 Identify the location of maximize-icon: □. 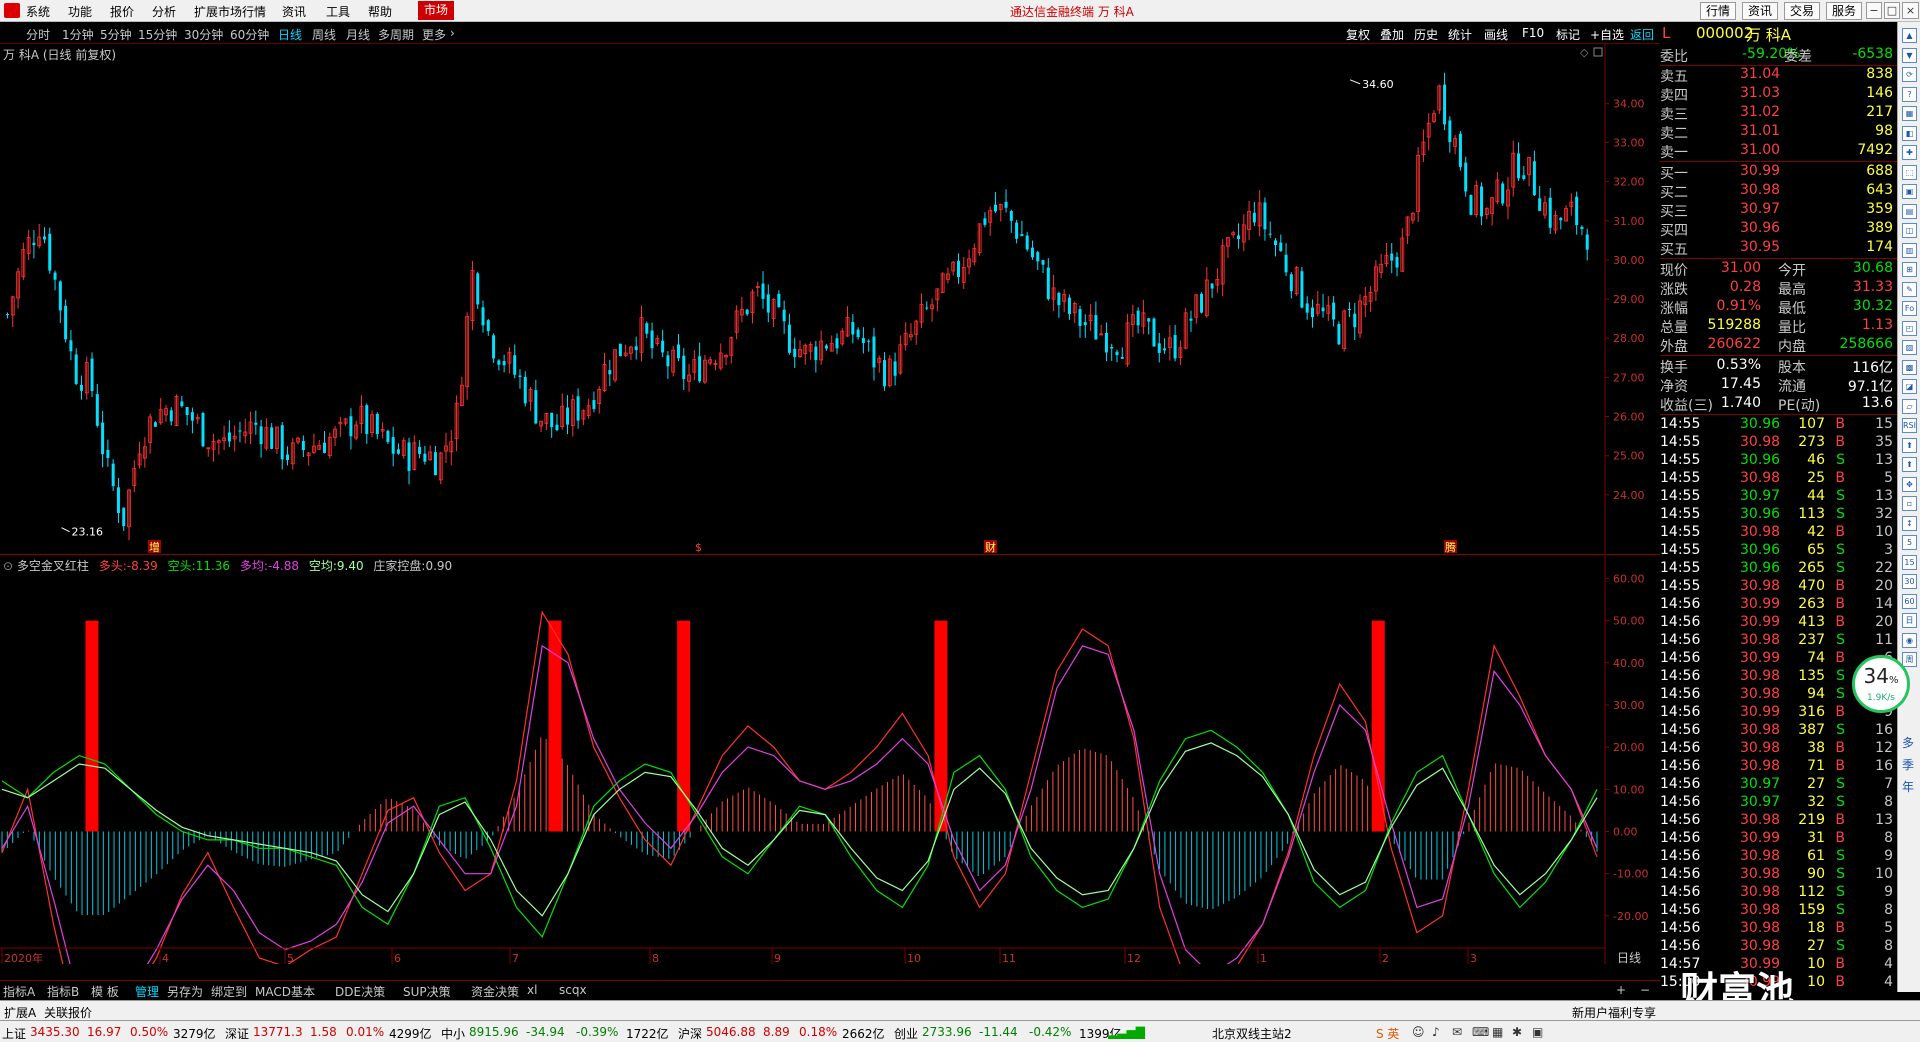
(1892, 10).